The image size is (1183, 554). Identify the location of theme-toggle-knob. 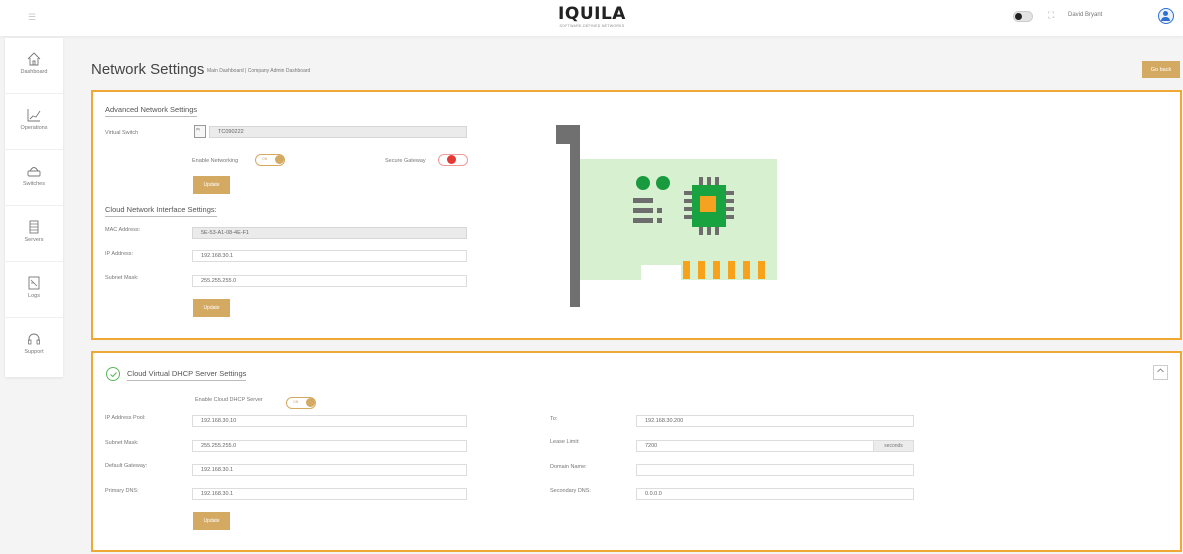
(1018, 16).